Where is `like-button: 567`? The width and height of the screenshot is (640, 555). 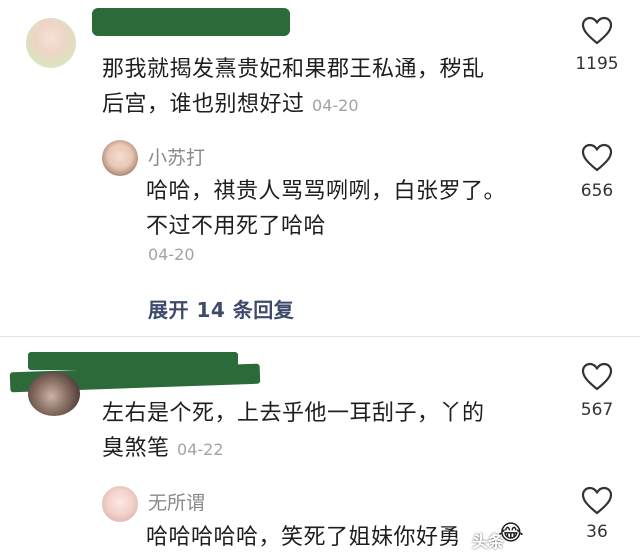
like-button: 567 is located at coordinates (597, 391).